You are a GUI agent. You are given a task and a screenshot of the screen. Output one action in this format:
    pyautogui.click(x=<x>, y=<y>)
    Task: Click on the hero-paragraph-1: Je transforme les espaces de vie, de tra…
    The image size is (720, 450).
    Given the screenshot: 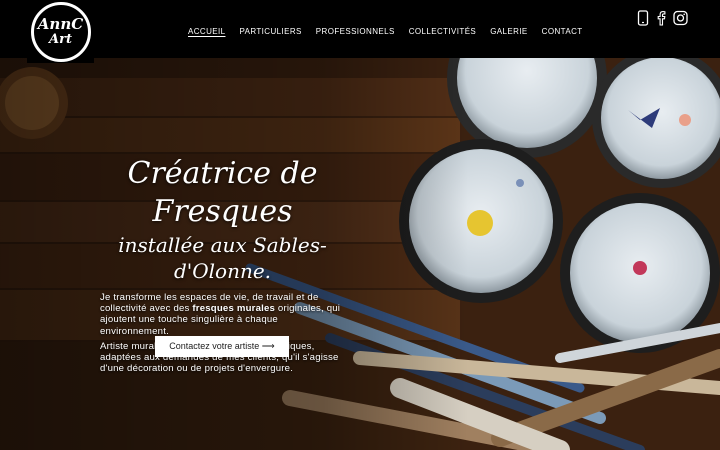 What is the action you would take?
    pyautogui.click(x=222, y=314)
    